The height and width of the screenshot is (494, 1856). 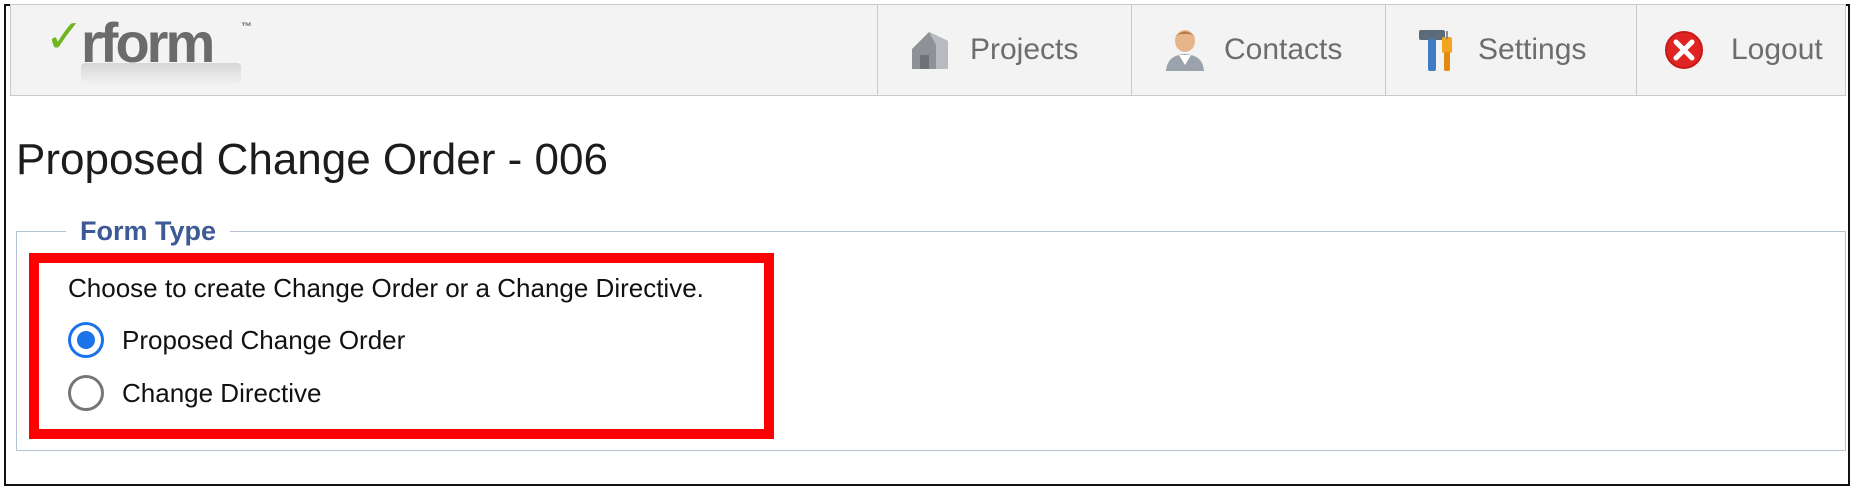 I want to click on nav-contacts: Contacts, so click(x=1258, y=50).